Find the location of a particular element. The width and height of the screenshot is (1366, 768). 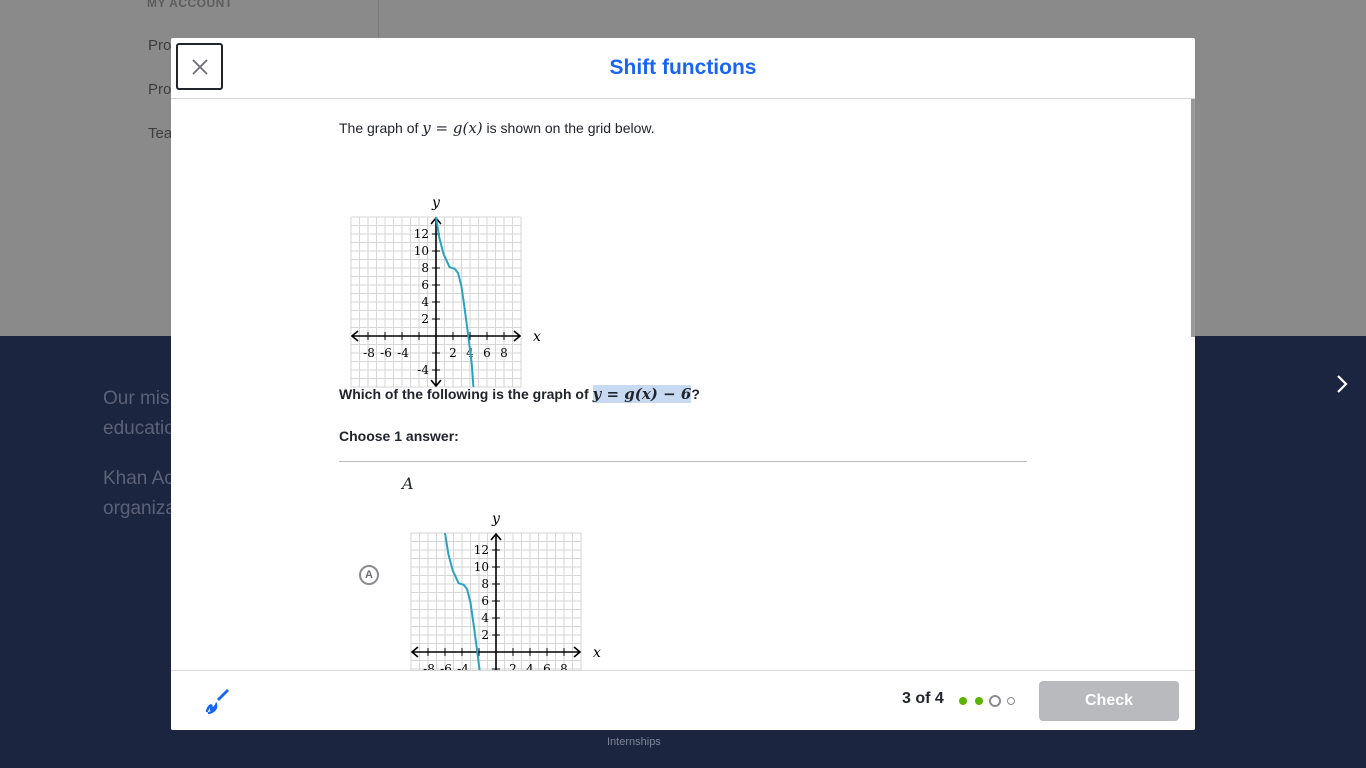

close-button is located at coordinates (199, 66).